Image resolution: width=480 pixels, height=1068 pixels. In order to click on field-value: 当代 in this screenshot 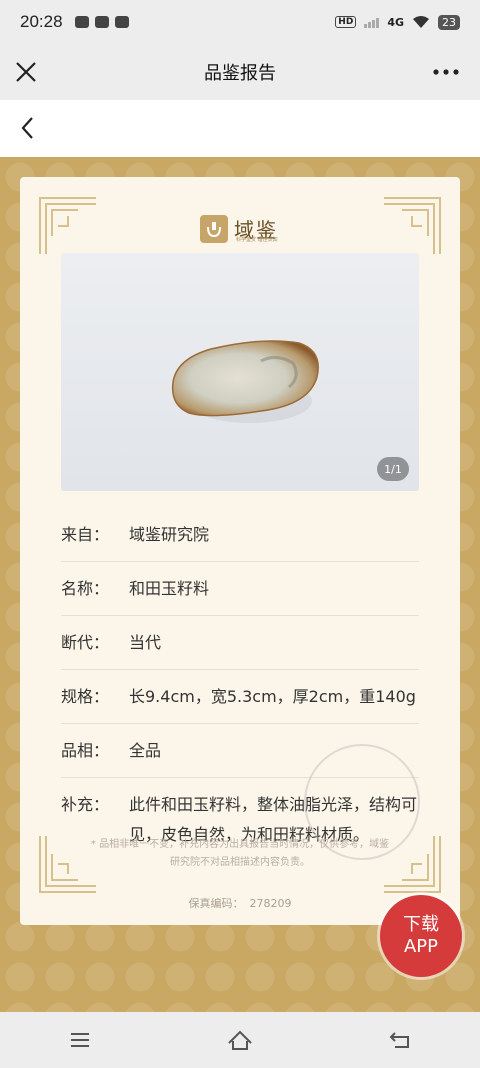, I will do `click(145, 642)`.